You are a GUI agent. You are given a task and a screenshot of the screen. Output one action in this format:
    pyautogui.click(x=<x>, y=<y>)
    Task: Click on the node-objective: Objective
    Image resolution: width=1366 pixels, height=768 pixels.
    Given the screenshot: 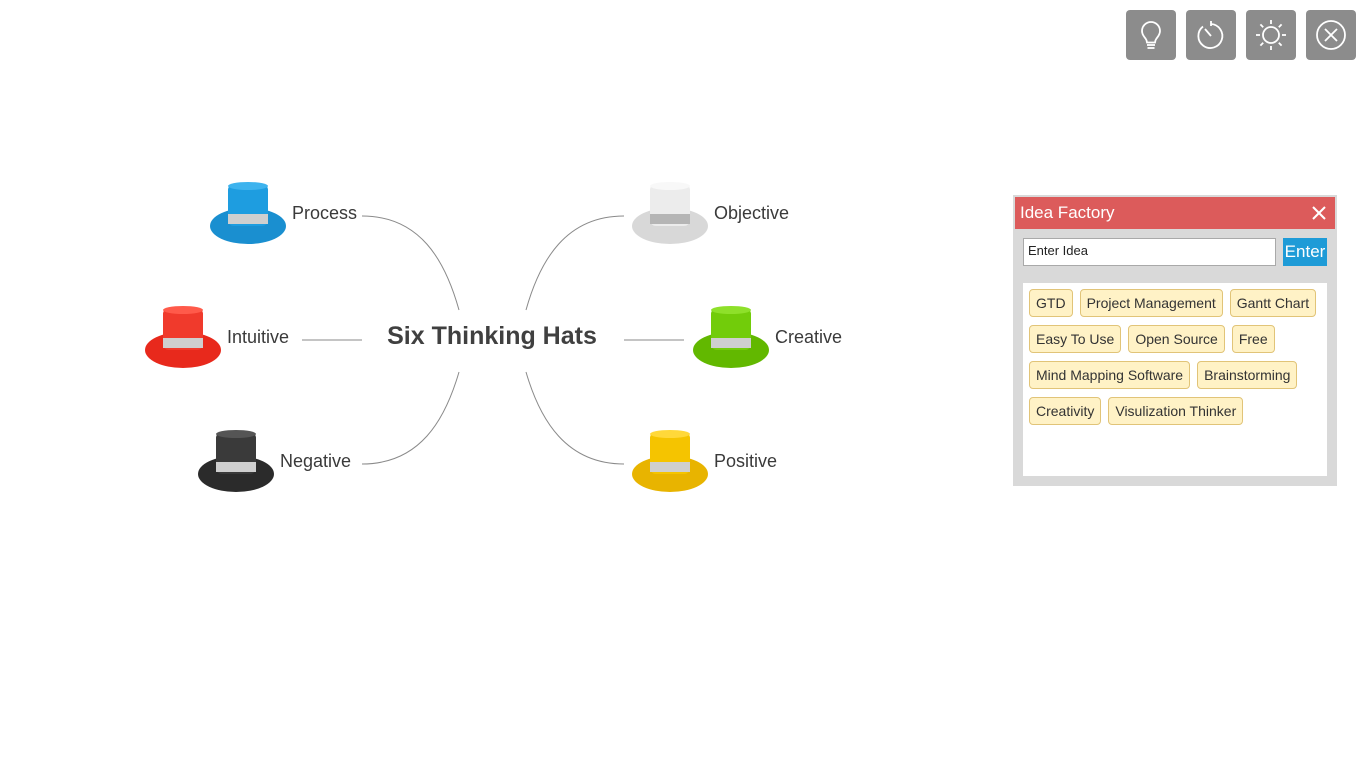 What is the action you would take?
    pyautogui.click(x=709, y=213)
    